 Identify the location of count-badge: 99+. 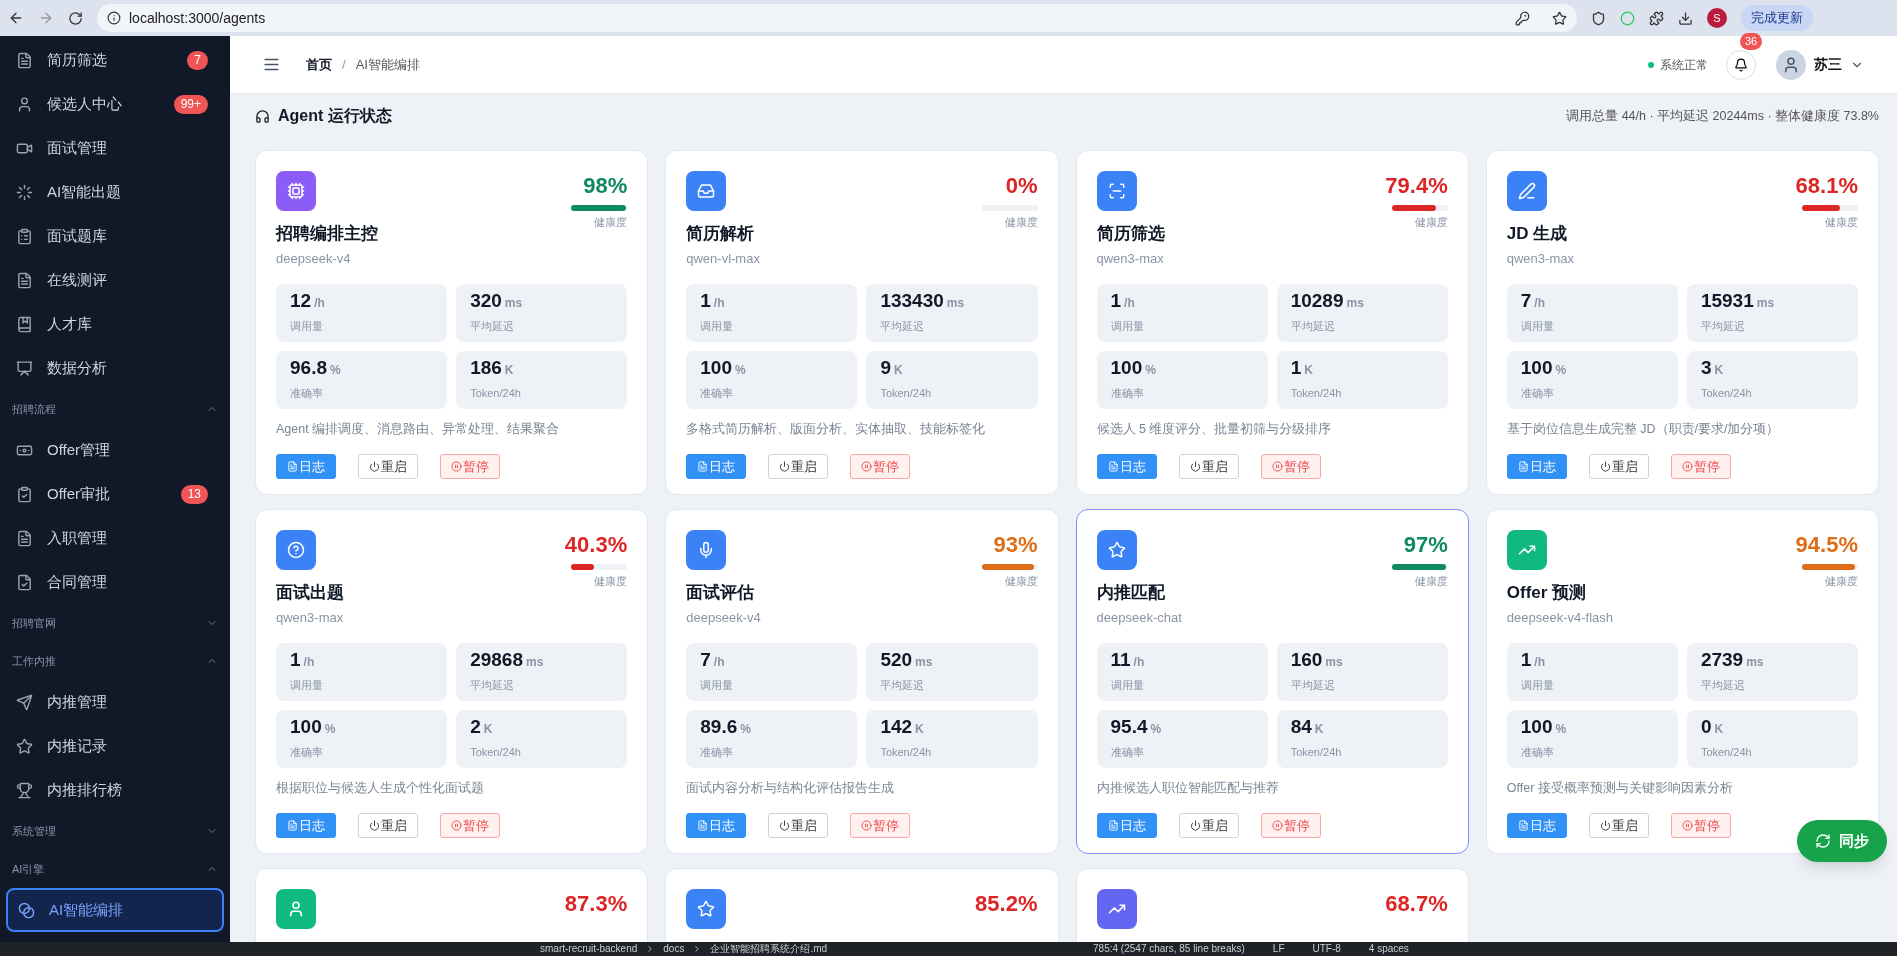
(190, 104).